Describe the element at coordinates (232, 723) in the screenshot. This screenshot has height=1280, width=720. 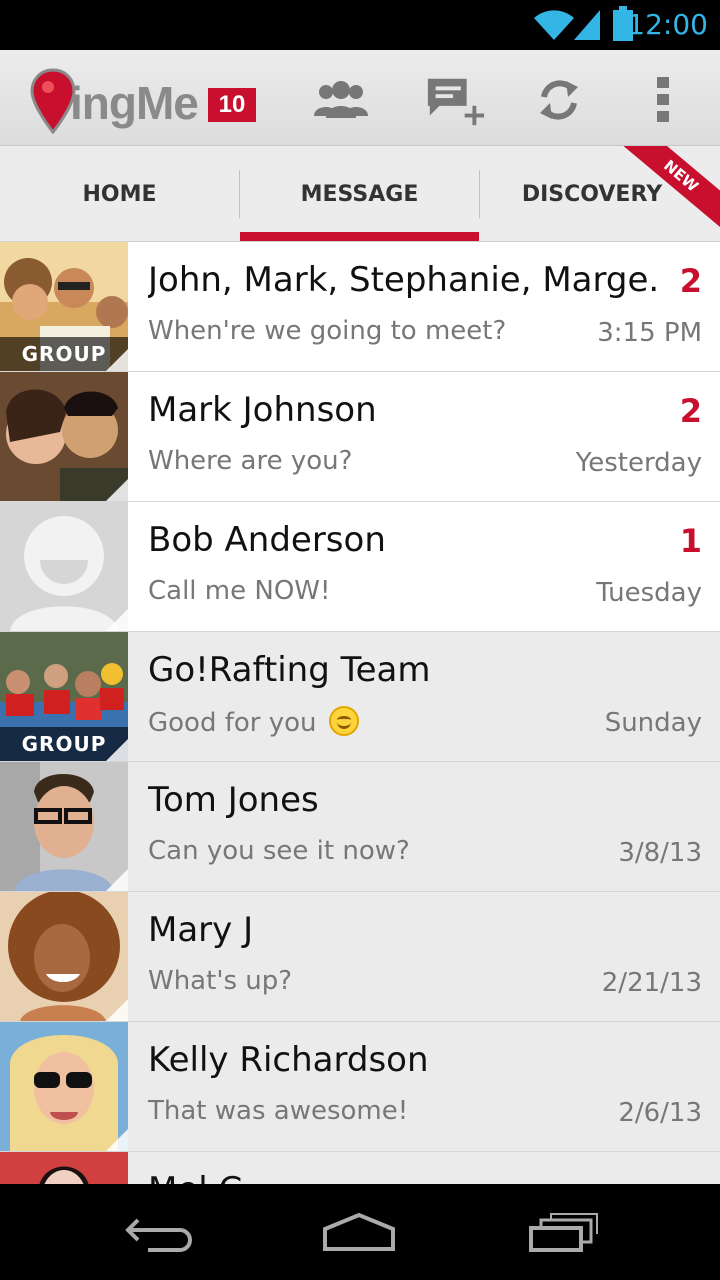
I see `message-preview-text: Good for you` at that location.